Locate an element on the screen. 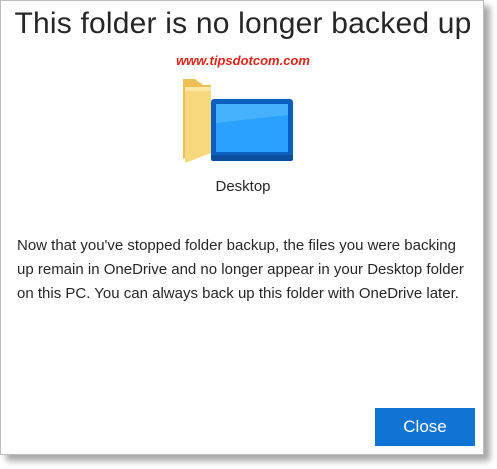 This screenshot has width=497, height=469. watermark-text: www.tipsdotcom.com is located at coordinates (243, 60).